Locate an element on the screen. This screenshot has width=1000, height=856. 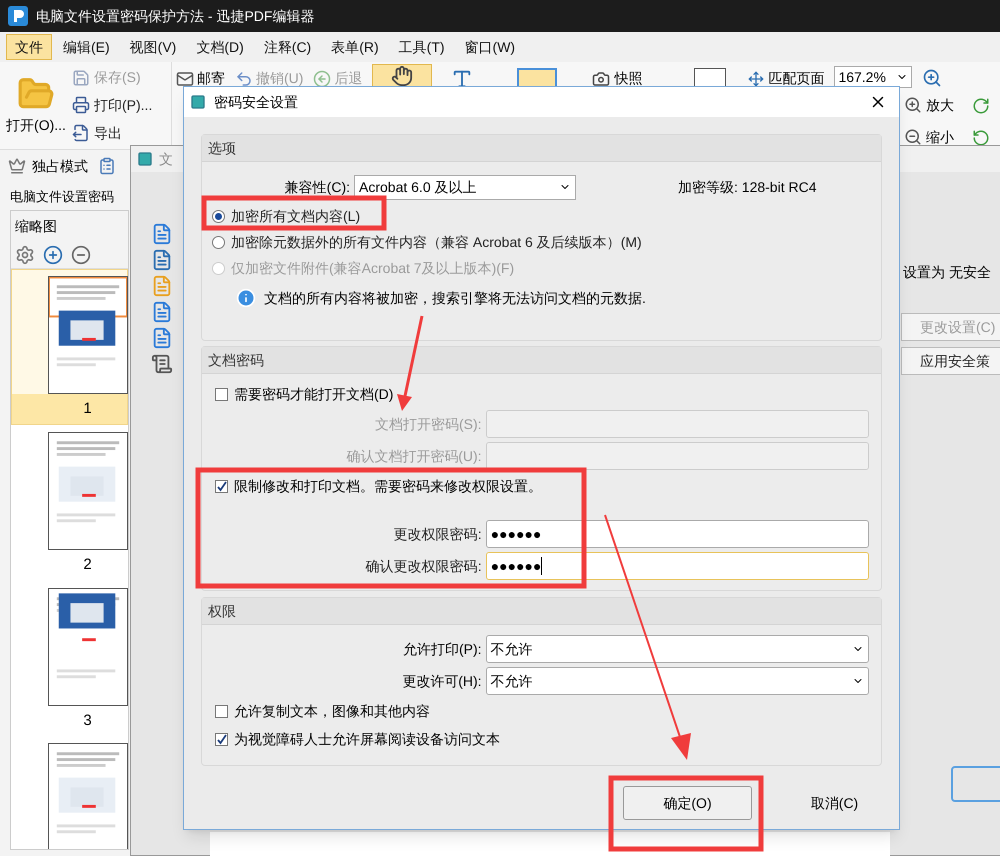
exclusive-mode-button: 独占模式 is located at coordinates (60, 166).